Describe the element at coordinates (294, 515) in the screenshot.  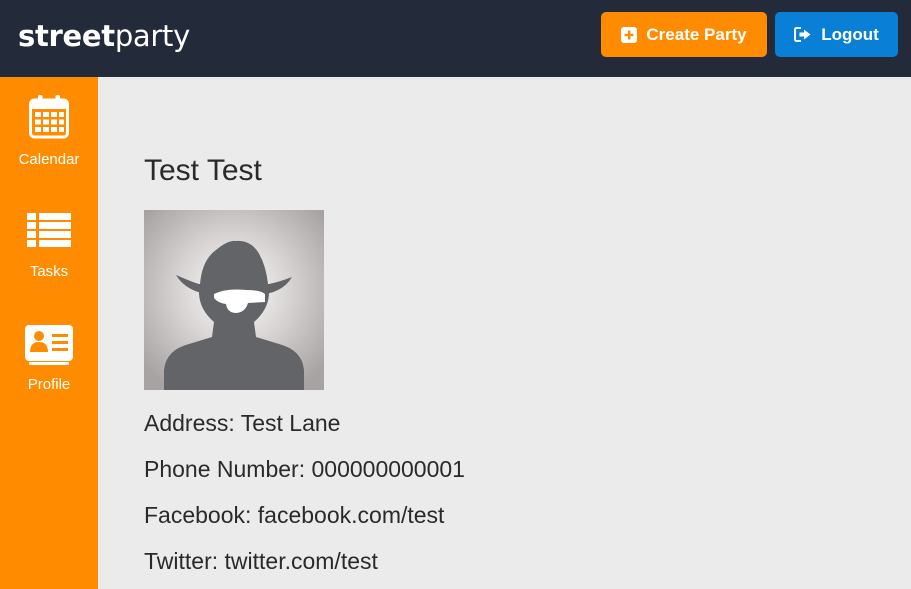
I see `facebook-text: Facebook: facebook.com/test` at that location.